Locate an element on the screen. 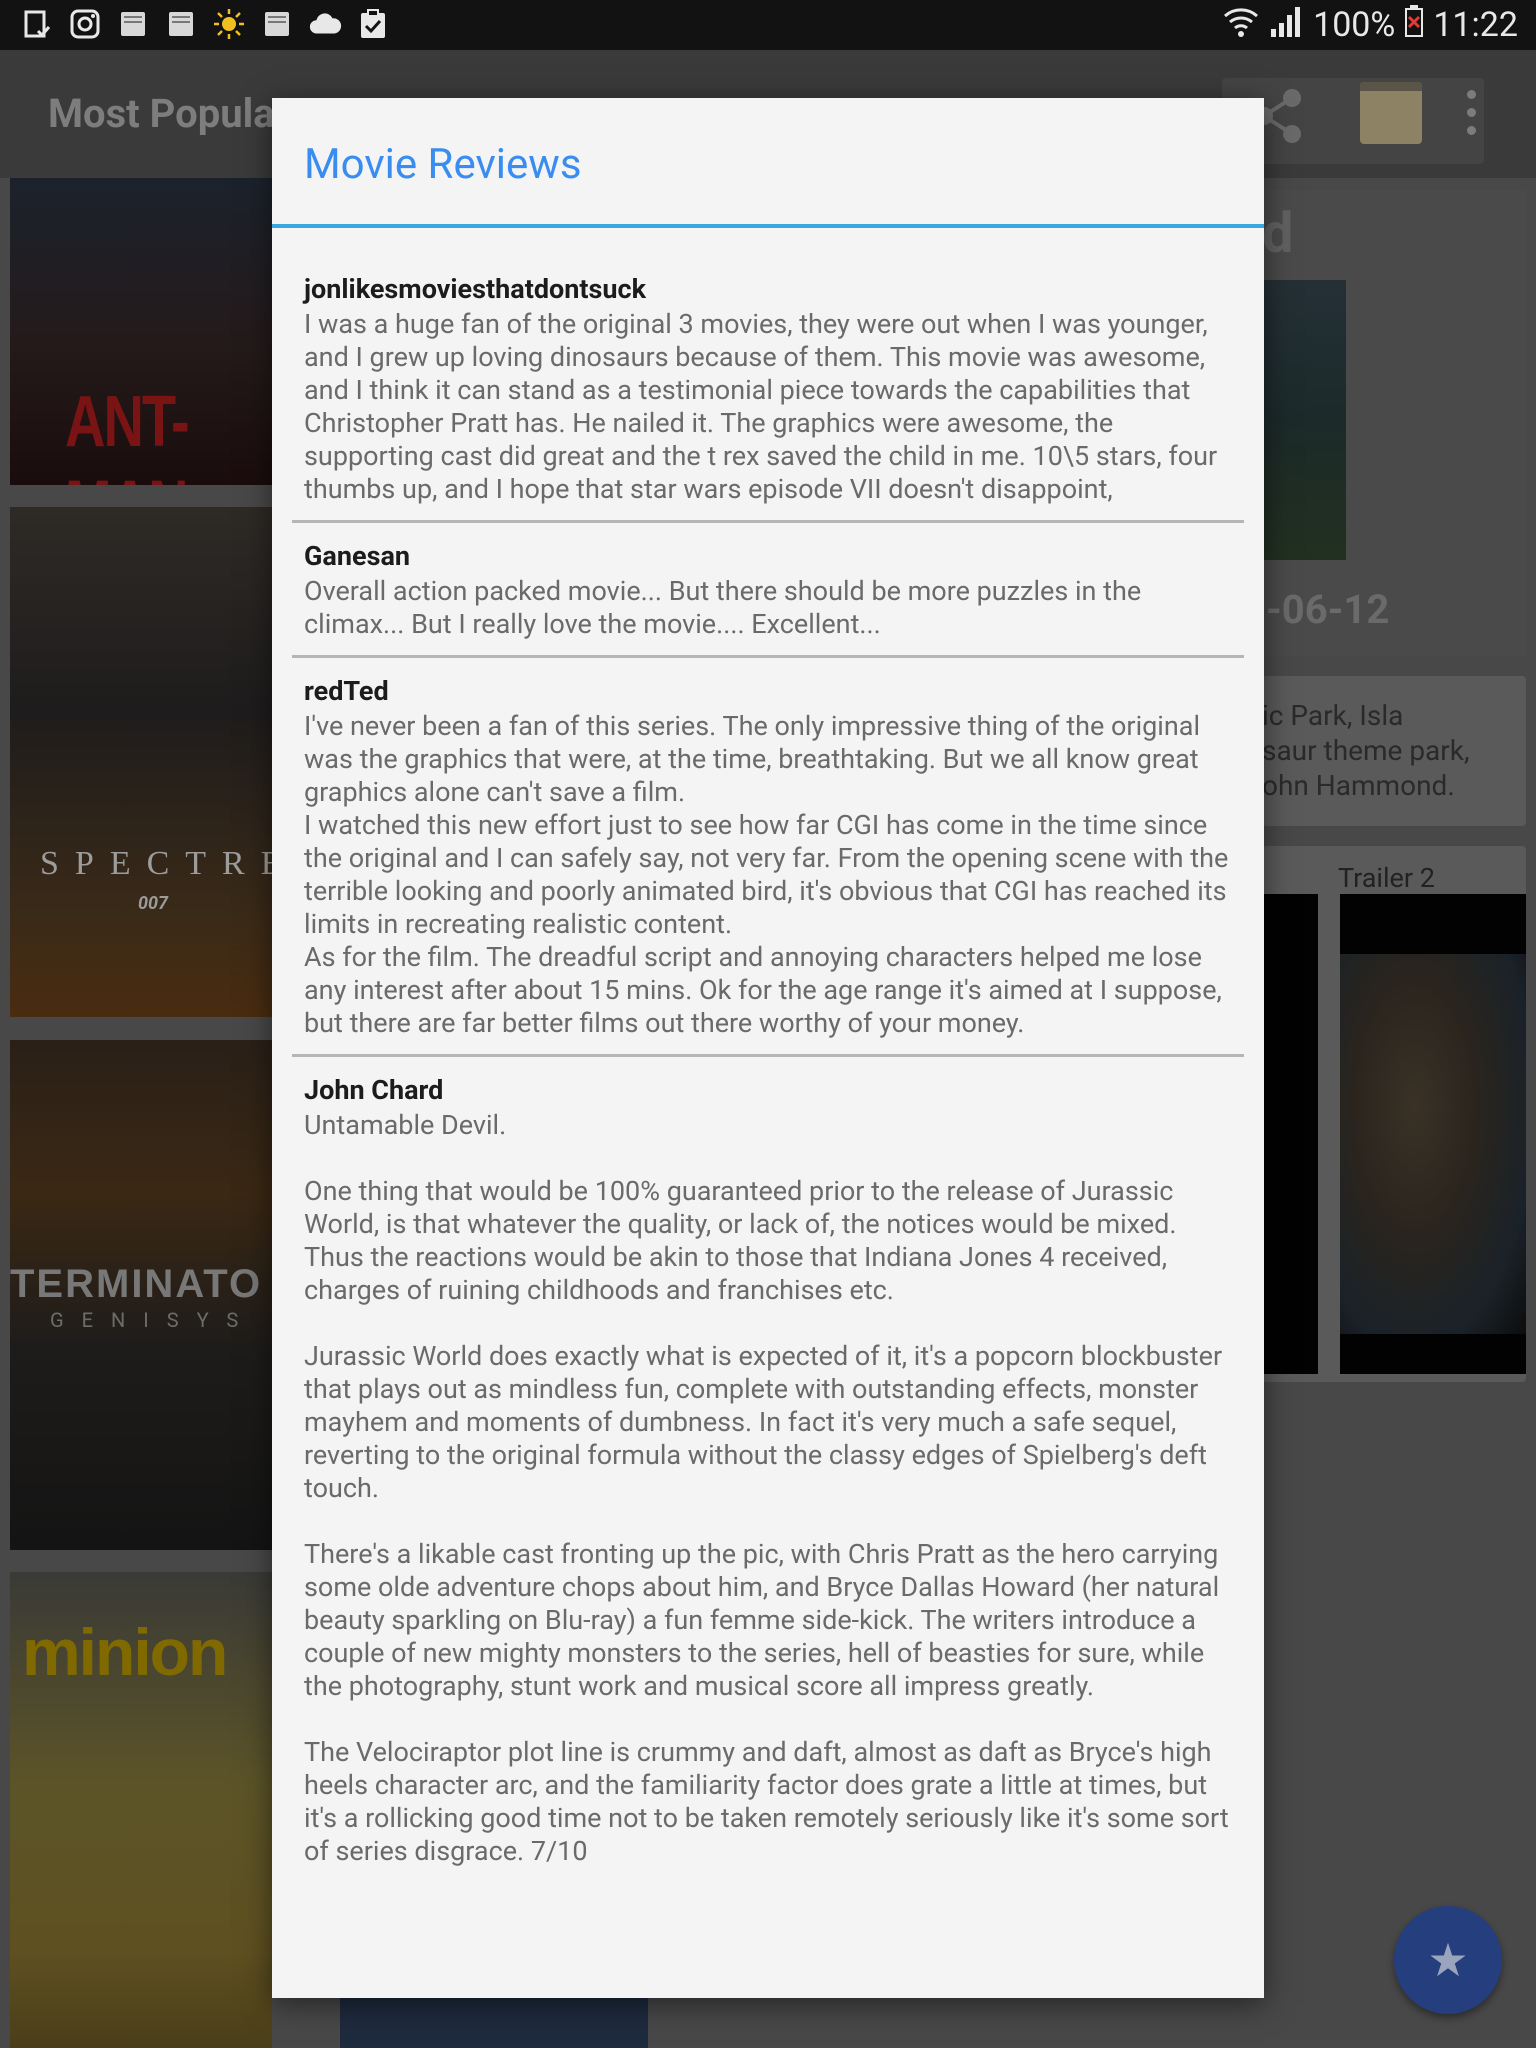 The image size is (1536, 2048). notification-icon is located at coordinates (37, 24).